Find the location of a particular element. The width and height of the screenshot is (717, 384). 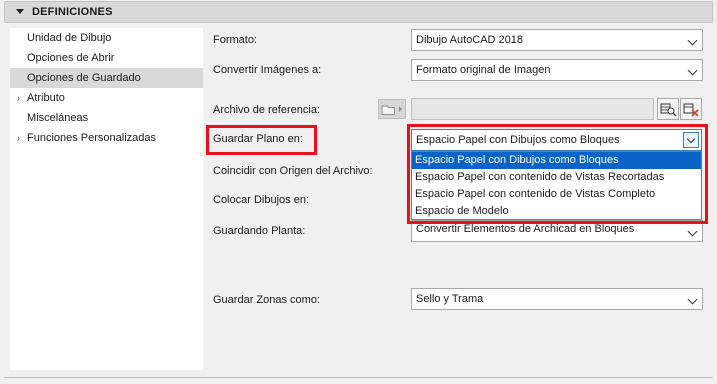

convertir-imagenes-select: Formato original de Imagen is located at coordinates (557, 70).